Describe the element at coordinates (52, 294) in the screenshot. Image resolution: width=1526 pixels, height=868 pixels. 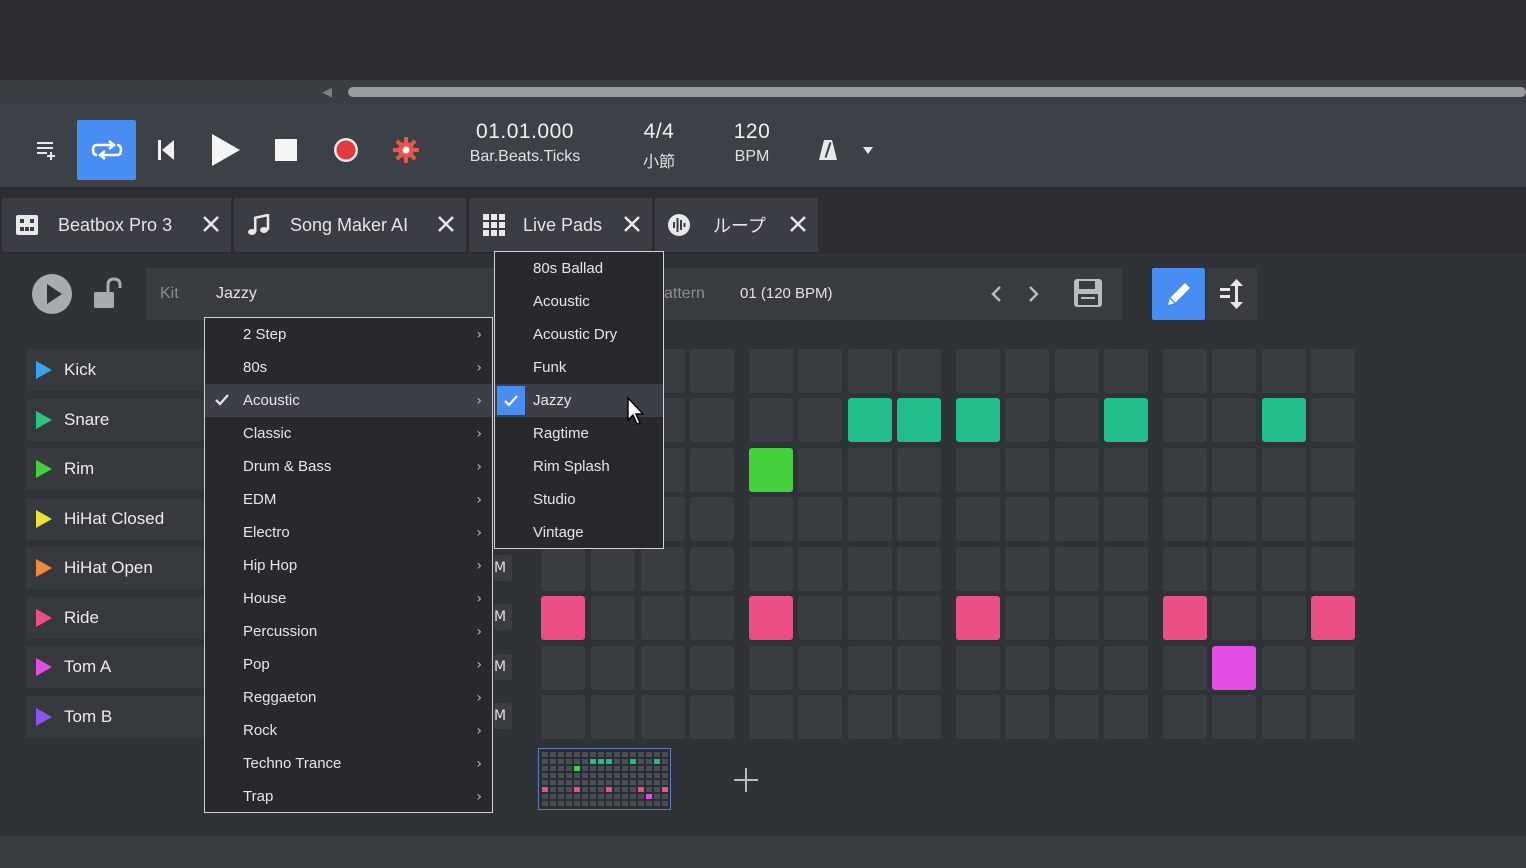
I see `pattern-play-button` at that location.